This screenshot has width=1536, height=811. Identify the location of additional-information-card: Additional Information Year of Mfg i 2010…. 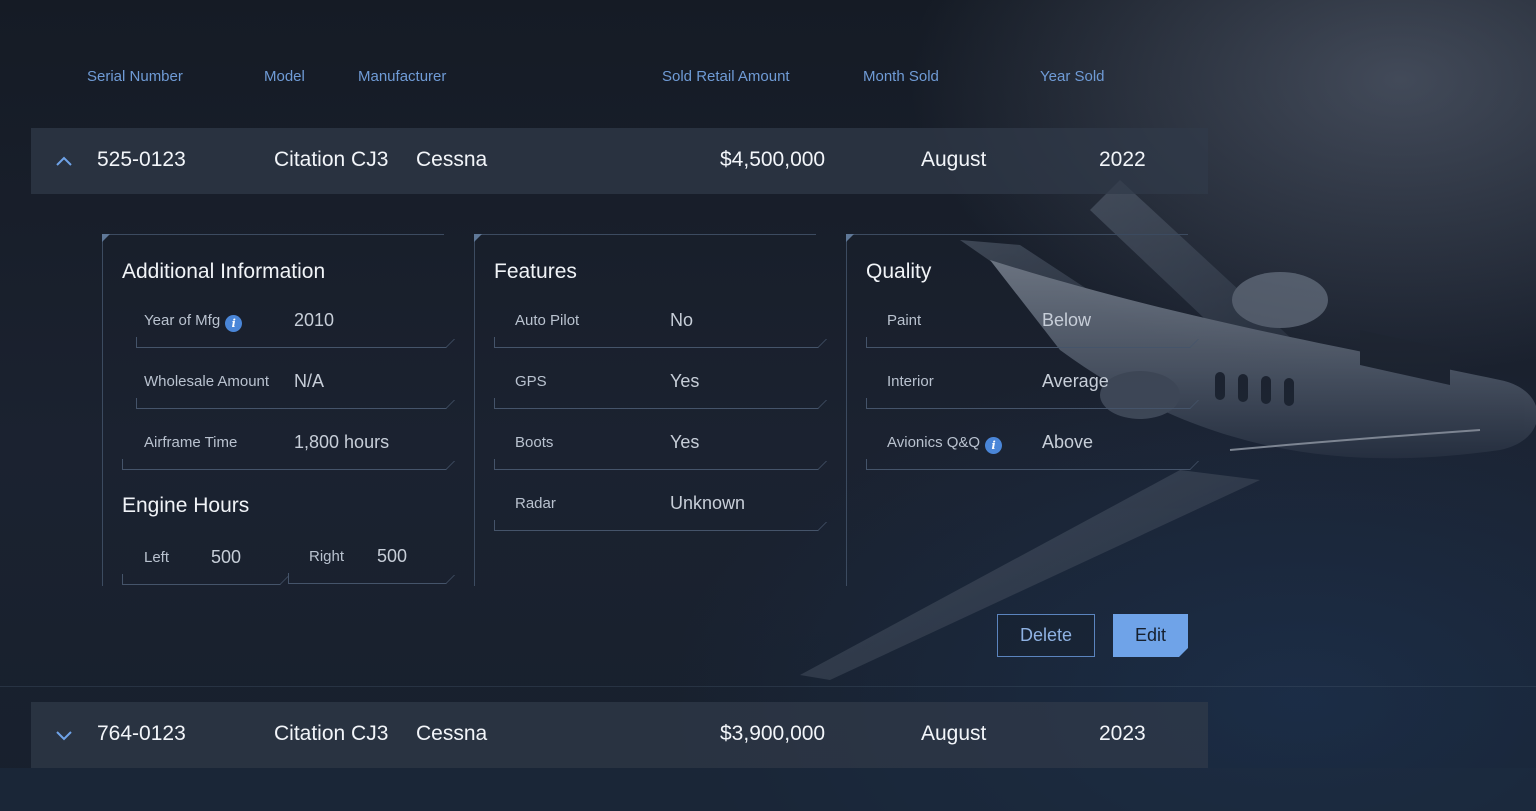
(273, 410).